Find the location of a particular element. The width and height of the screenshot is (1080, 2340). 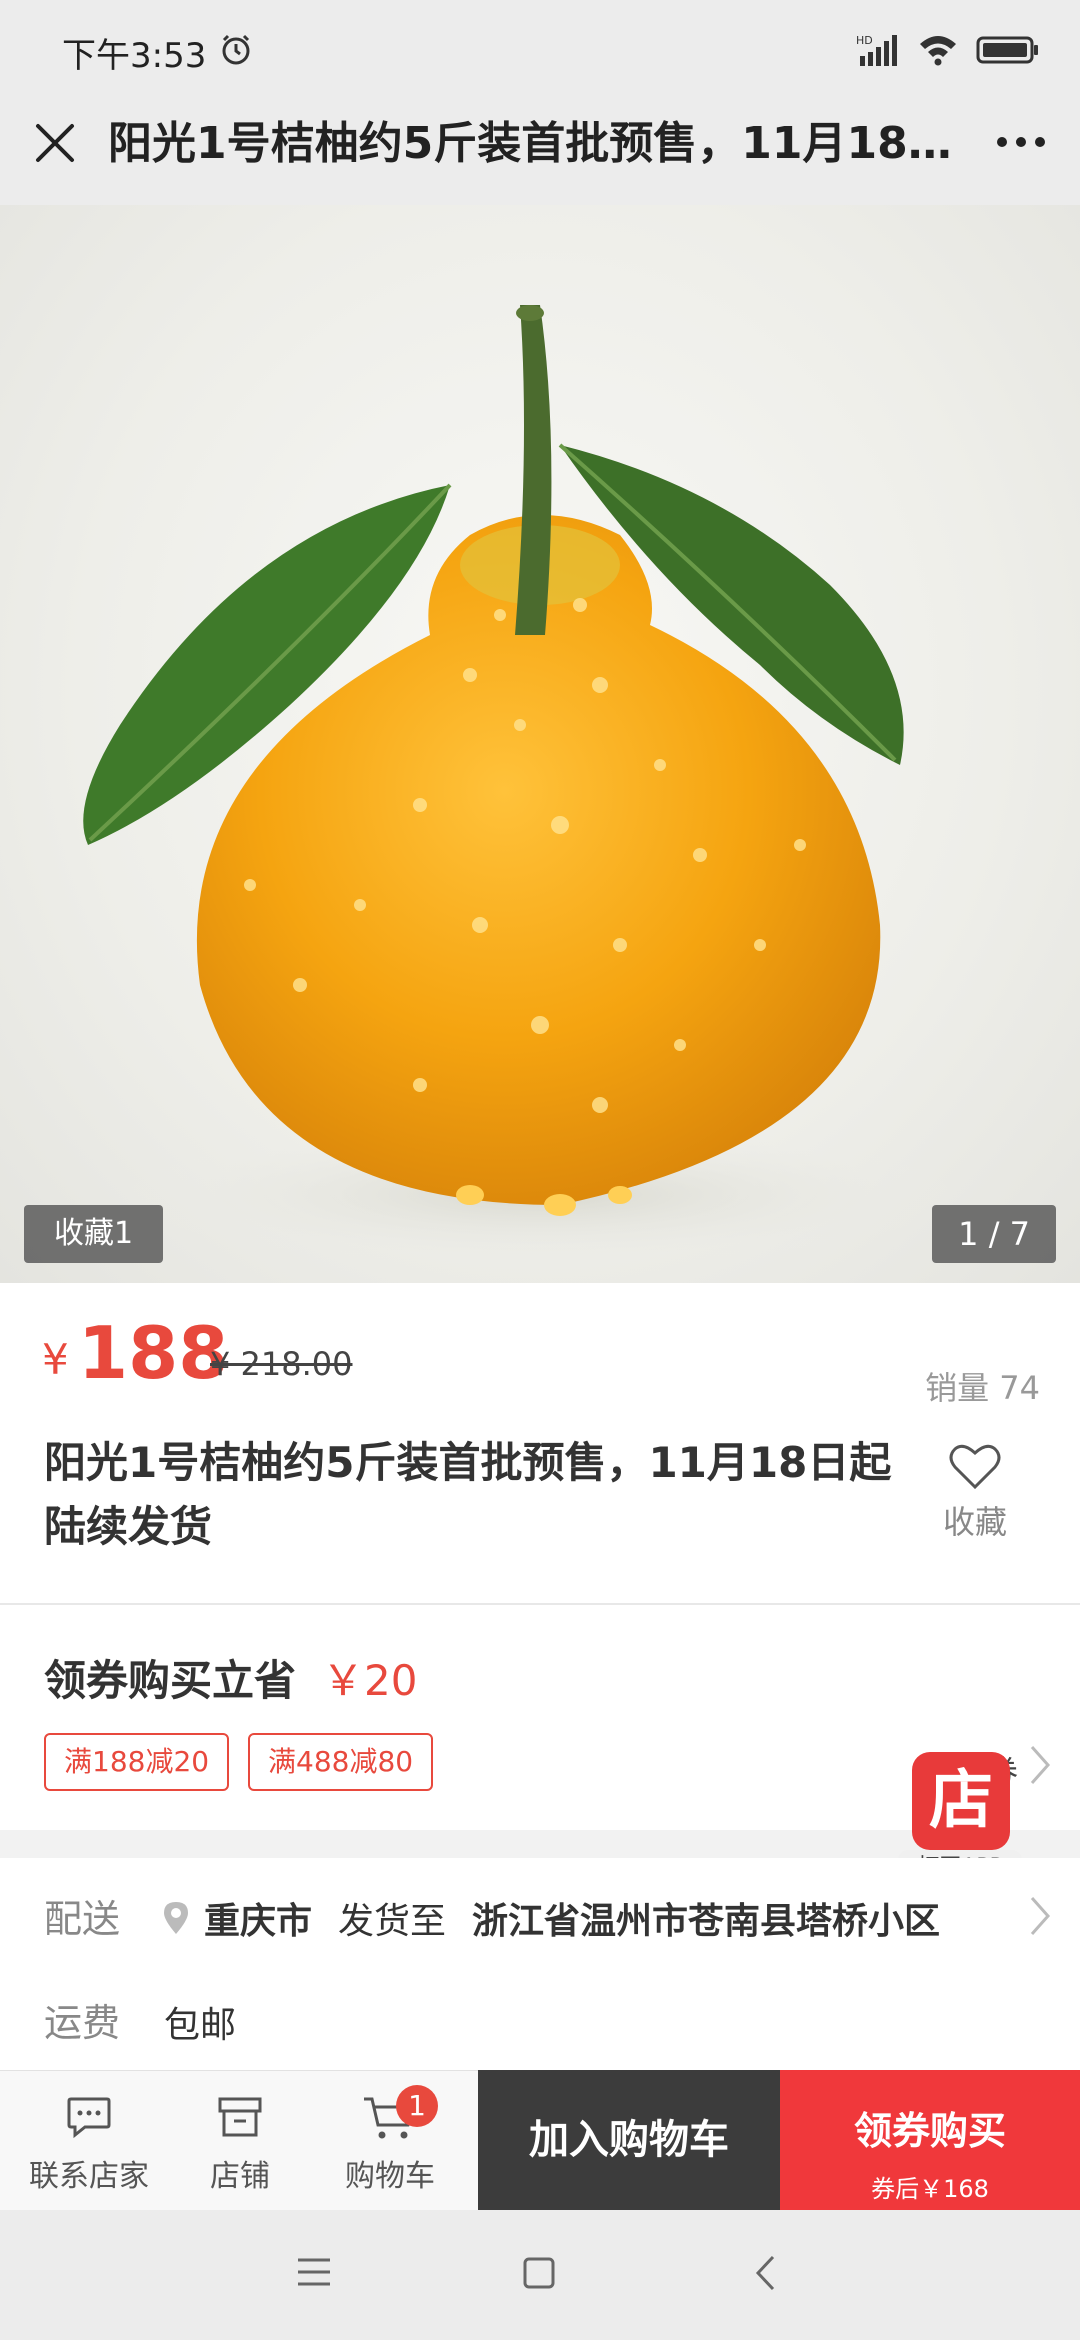

shop-button: 店铺 is located at coordinates (240, 2141).